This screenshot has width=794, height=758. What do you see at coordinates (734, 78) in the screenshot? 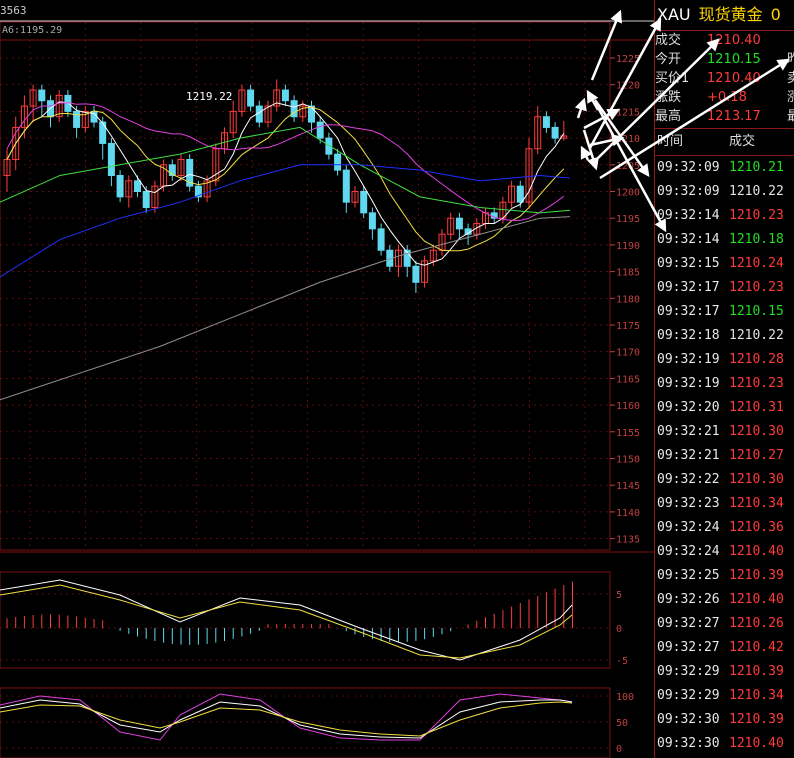
I see `quote-value: 1210.40` at bounding box center [734, 78].